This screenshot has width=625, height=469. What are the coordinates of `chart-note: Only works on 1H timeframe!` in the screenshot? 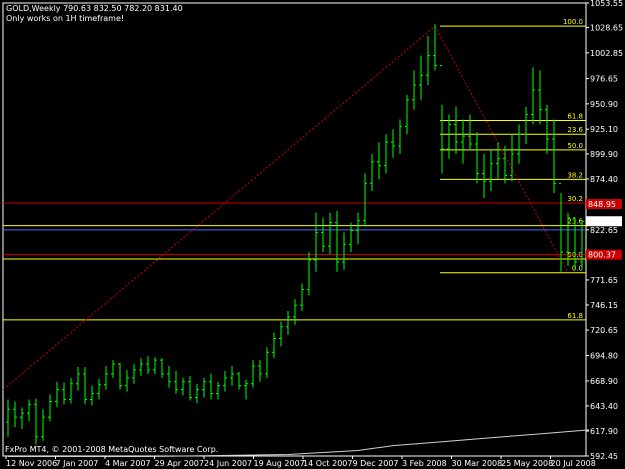 It's located at (65, 18).